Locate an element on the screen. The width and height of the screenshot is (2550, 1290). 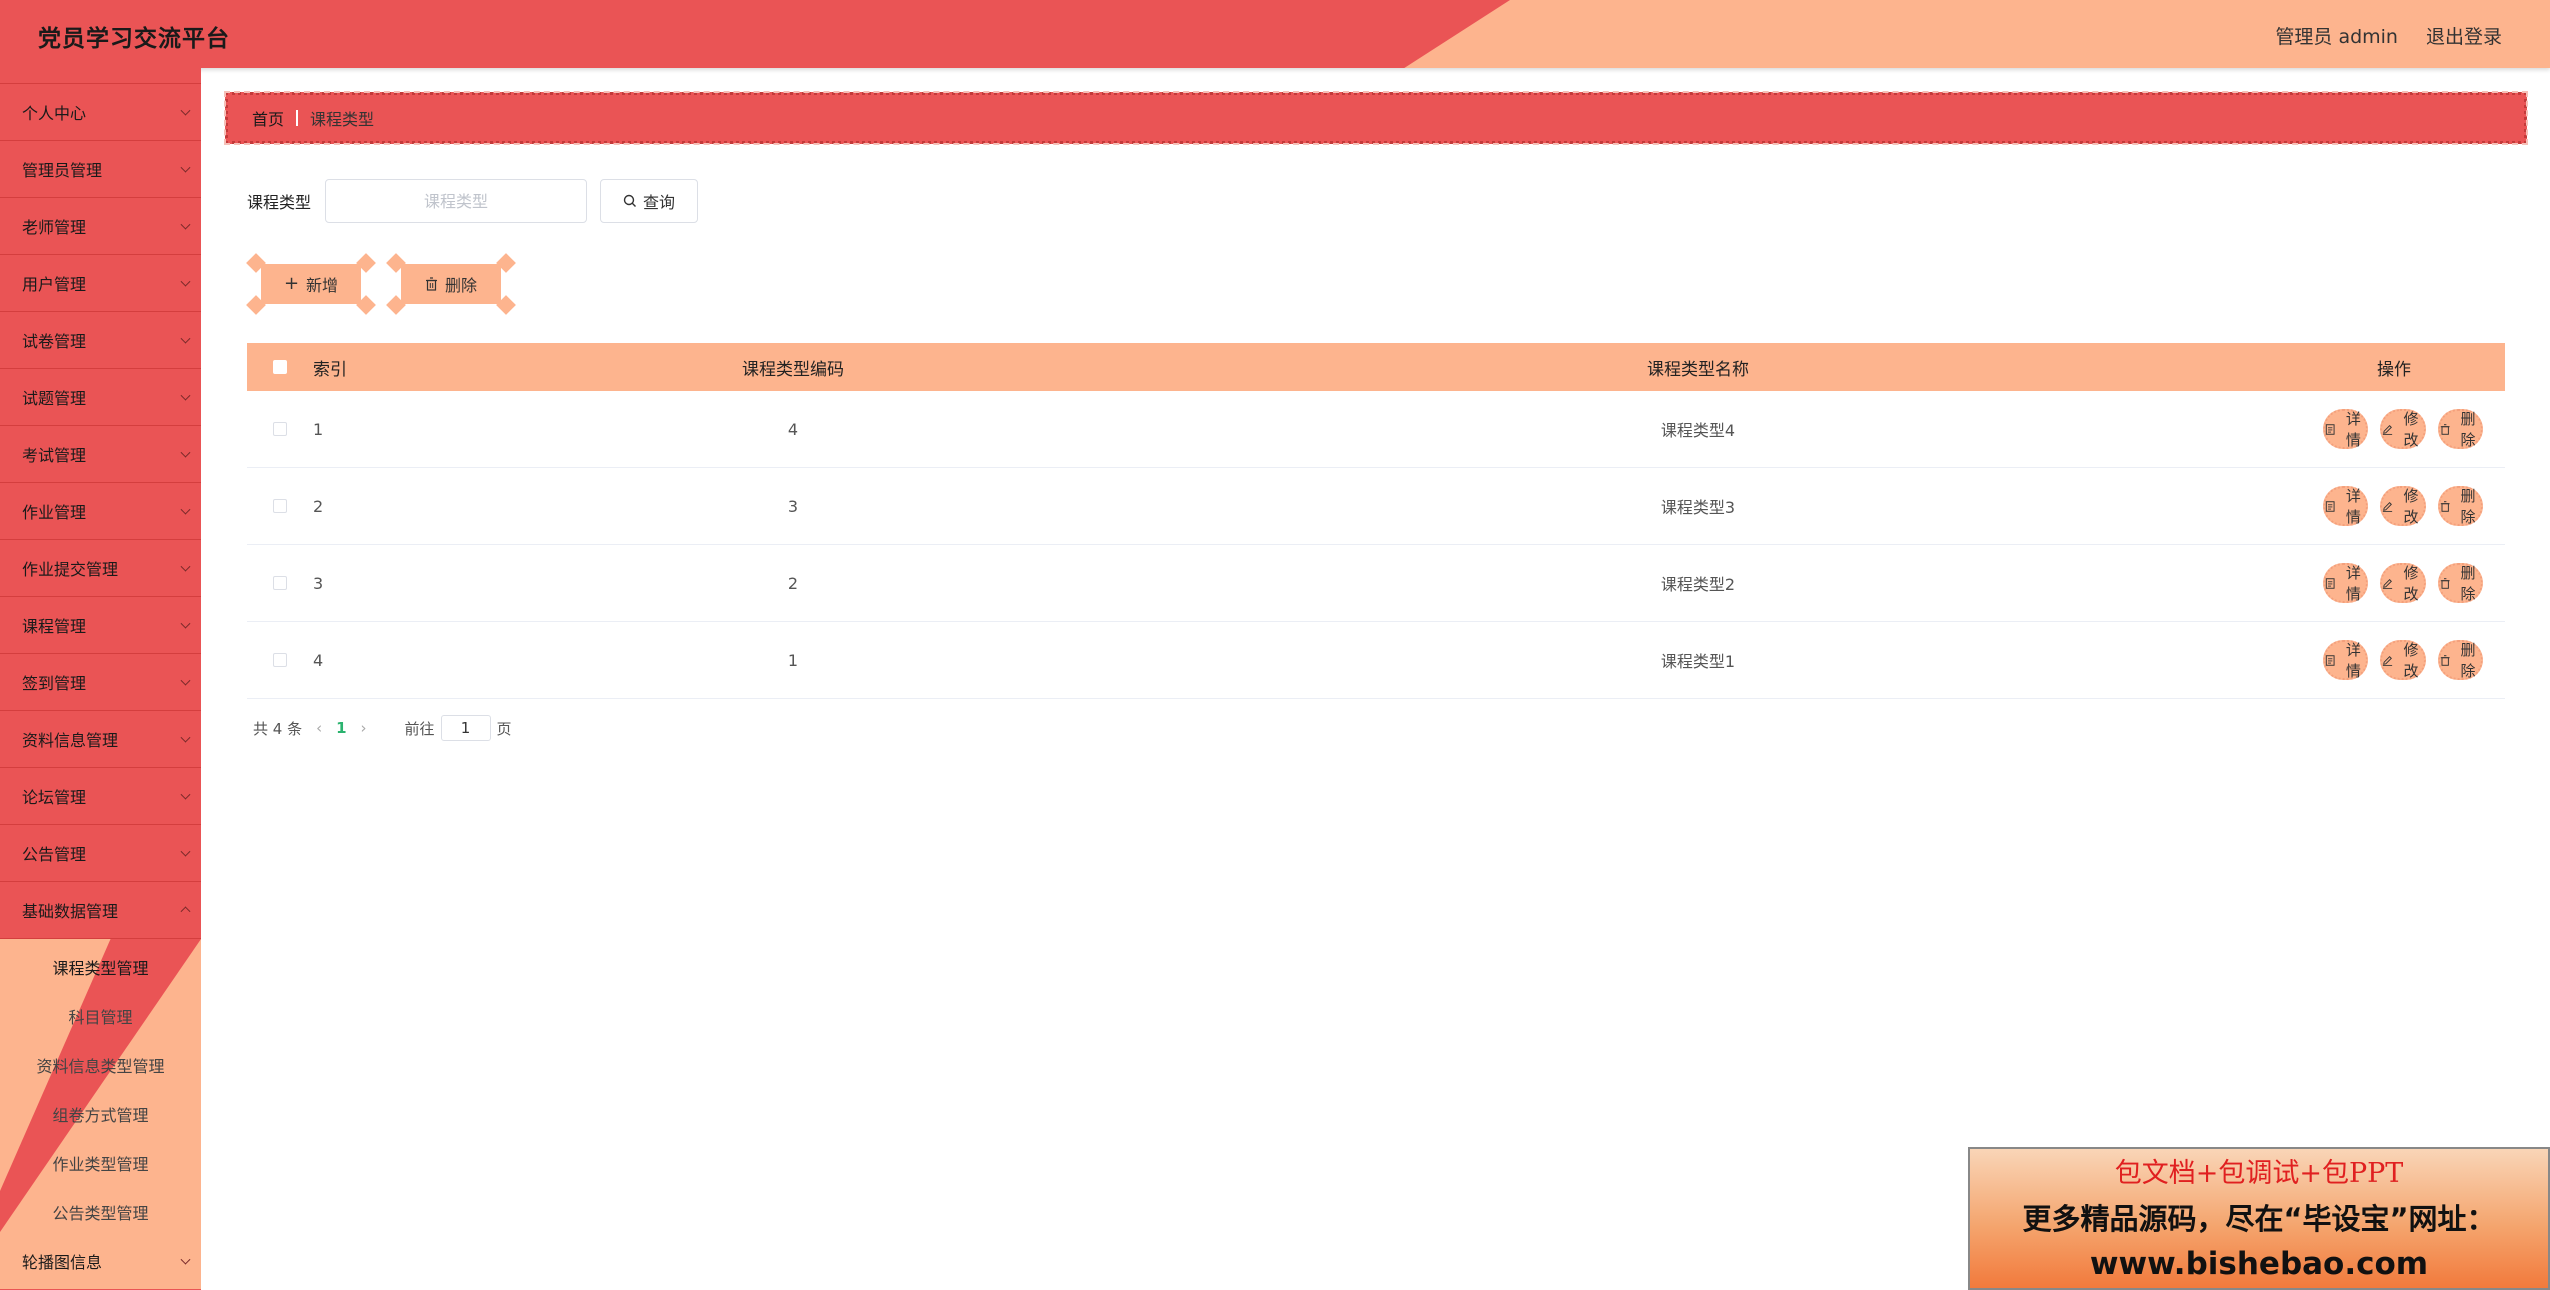
query-button: 查询 is located at coordinates (649, 201).